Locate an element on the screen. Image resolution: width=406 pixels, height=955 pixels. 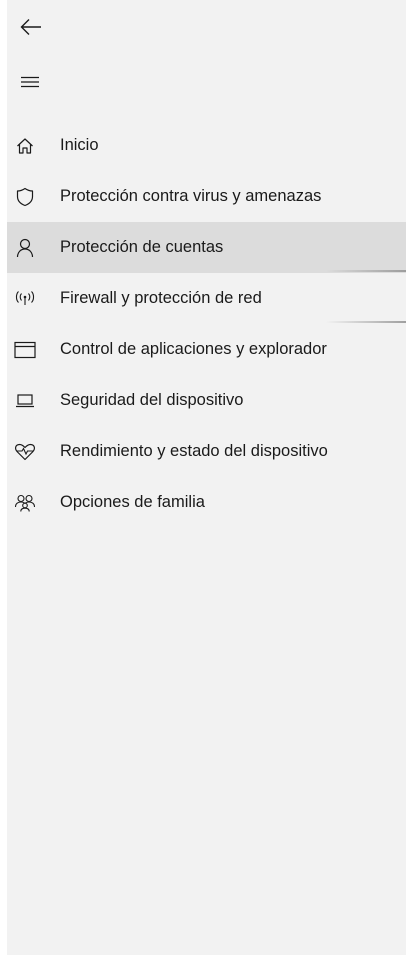
back-arrow-icon is located at coordinates (31, 27).